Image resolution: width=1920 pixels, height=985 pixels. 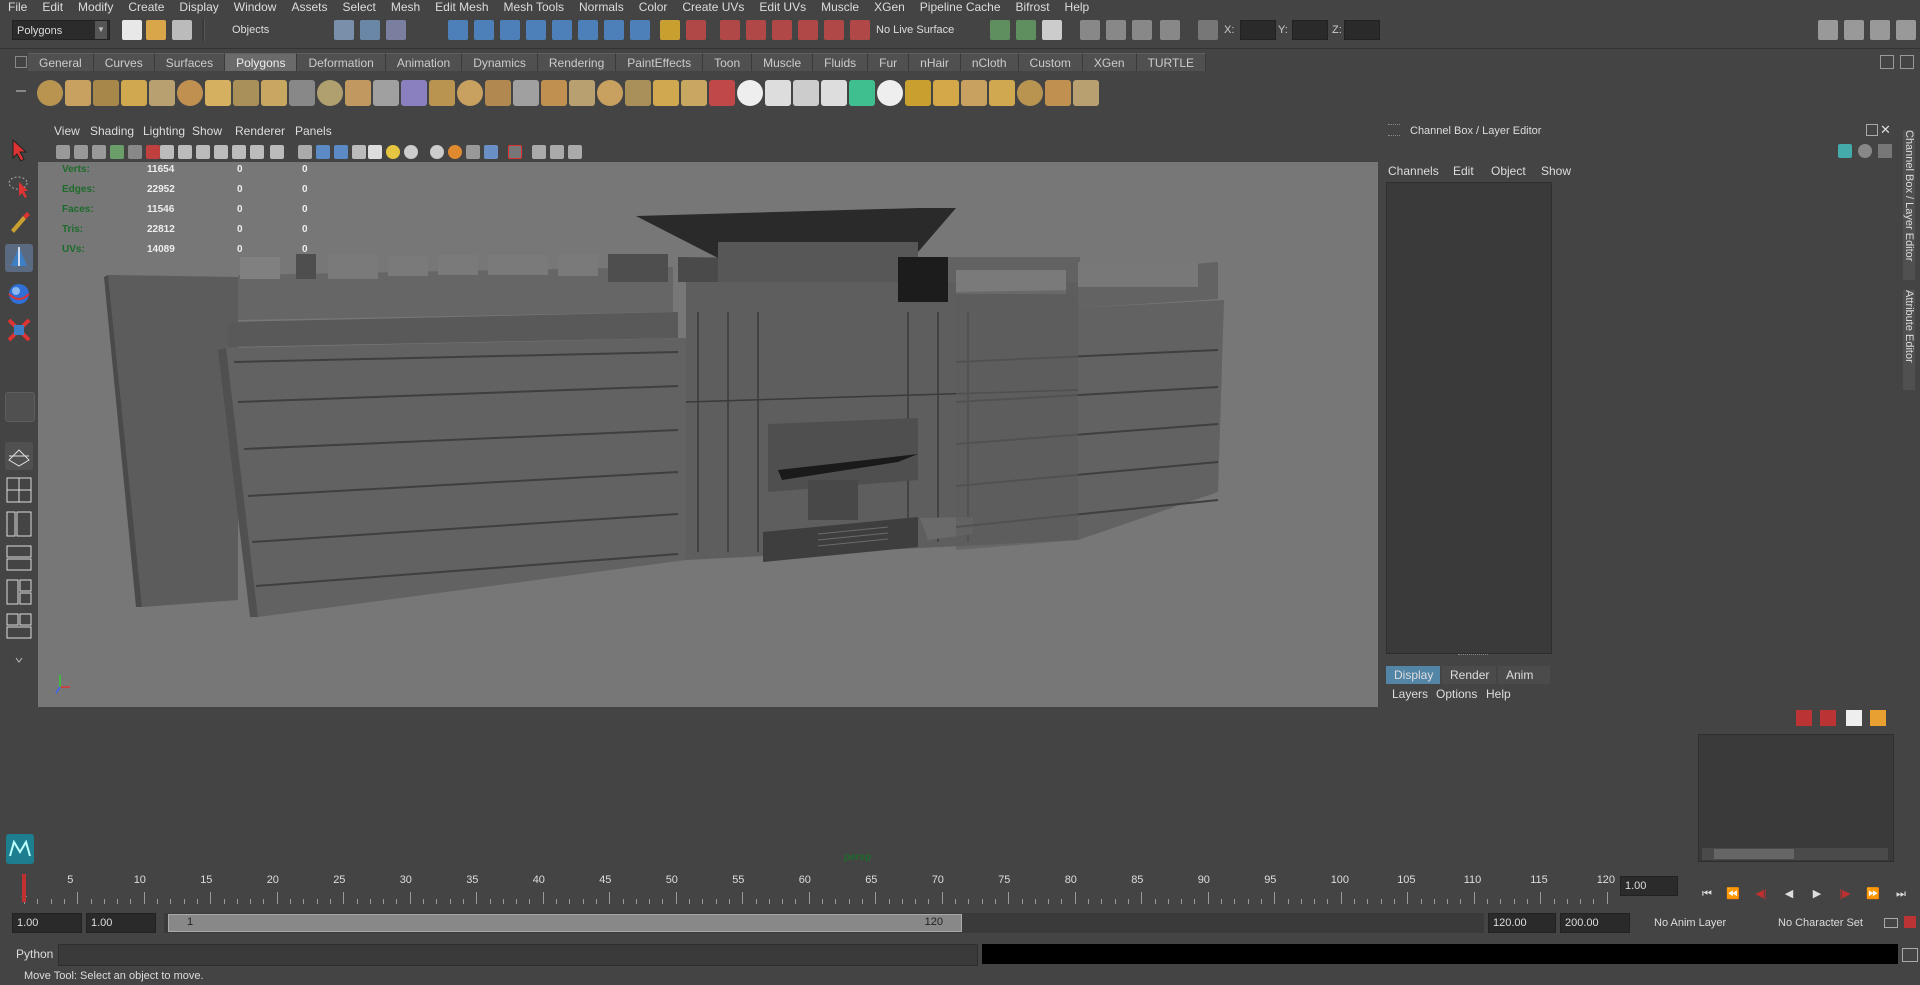 I want to click on viewport-menu-shading: Shading, so click(x=112, y=131).